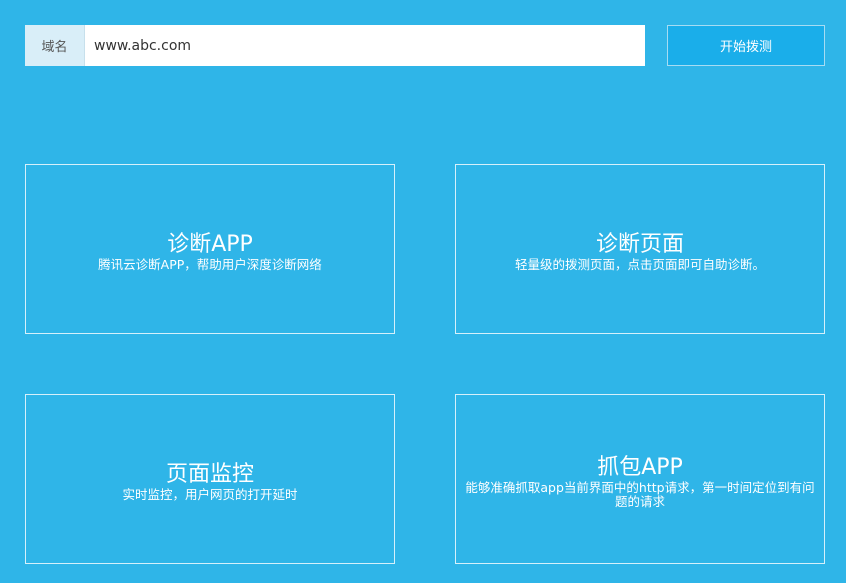 The height and width of the screenshot is (583, 846). I want to click on card-diagnose-page: 诊断页面 轻量级的拨测页面，点击页面即可自助诊断。, so click(640, 249).